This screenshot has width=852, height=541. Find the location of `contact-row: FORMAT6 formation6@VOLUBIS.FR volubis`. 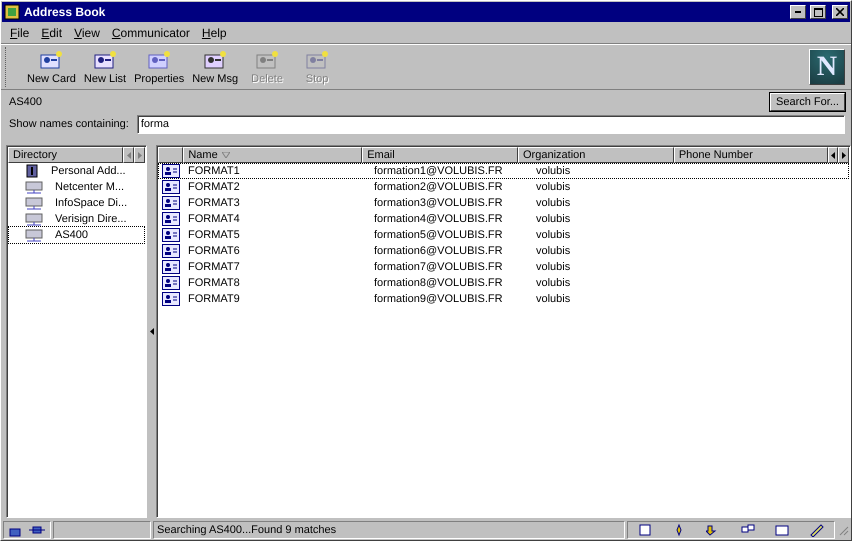

contact-row: FORMAT6 formation6@VOLUBIS.FR volubis is located at coordinates (503, 251).